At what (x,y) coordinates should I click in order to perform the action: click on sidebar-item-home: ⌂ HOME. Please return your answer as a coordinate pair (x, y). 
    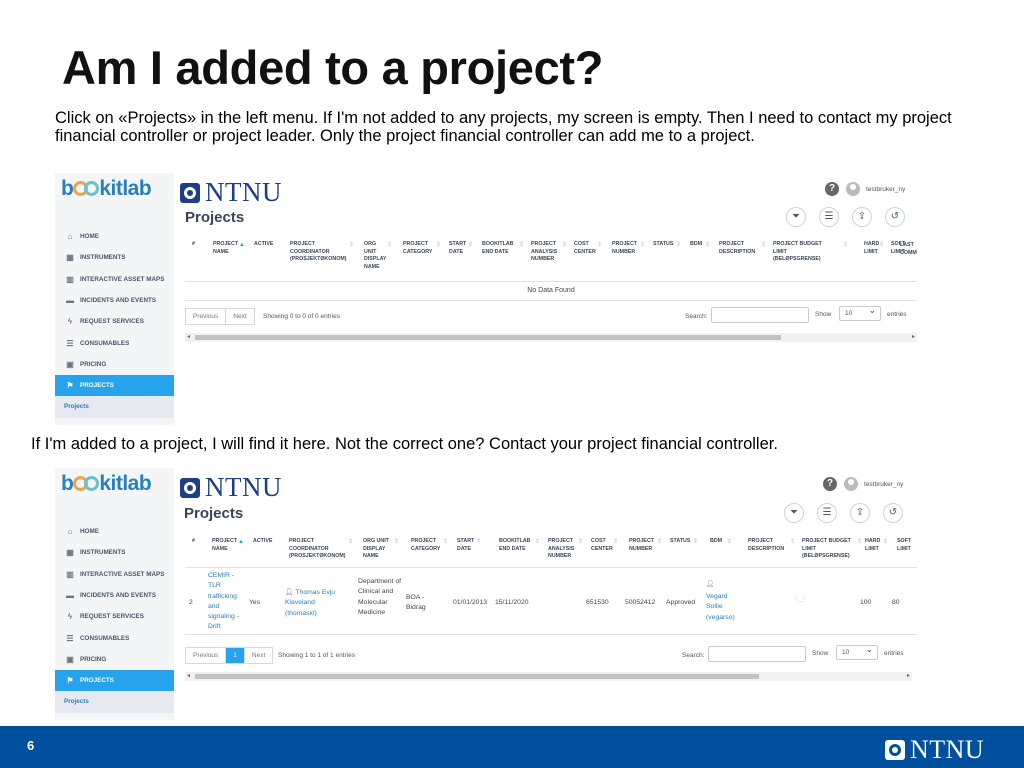
    Looking at the image, I should click on (114, 236).